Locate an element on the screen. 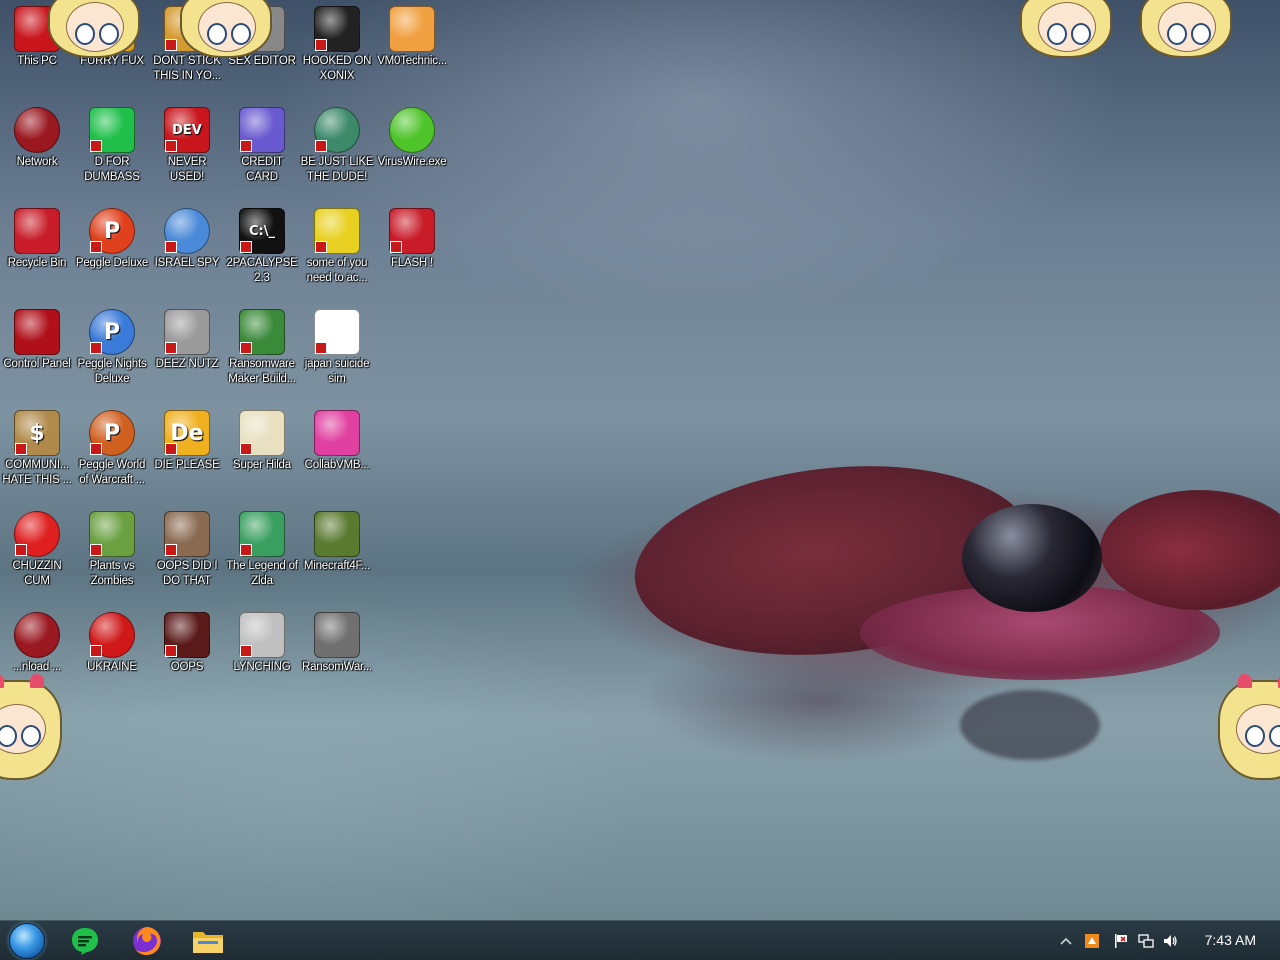  desktop-icon-label: Recycle Bin is located at coordinates (37, 263).